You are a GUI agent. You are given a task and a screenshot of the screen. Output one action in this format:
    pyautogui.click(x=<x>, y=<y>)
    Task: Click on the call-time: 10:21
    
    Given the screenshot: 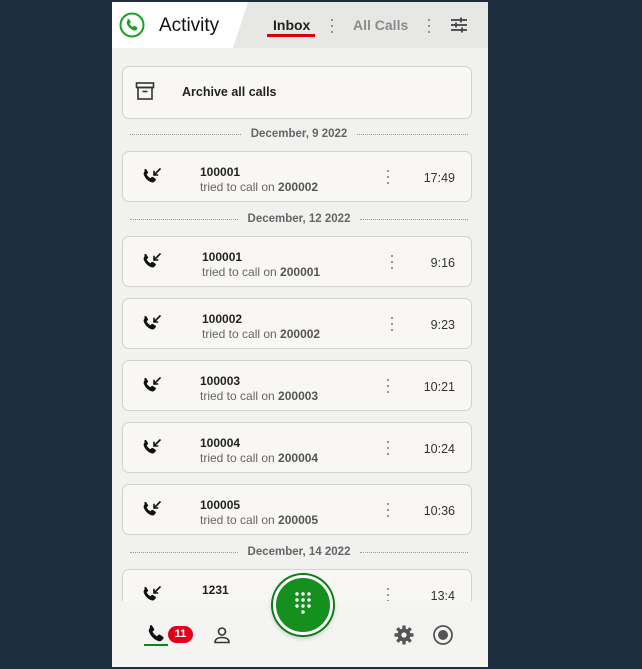 What is the action you would take?
    pyautogui.click(x=439, y=387)
    